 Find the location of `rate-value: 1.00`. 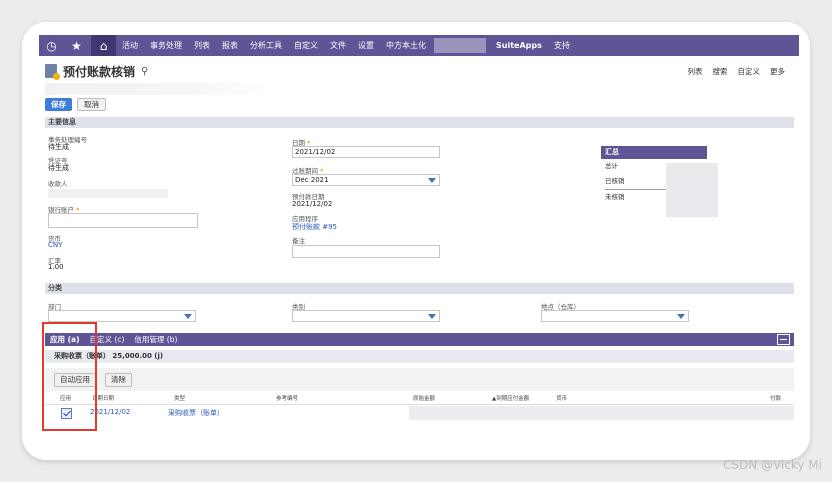

rate-value: 1.00 is located at coordinates (56, 267).